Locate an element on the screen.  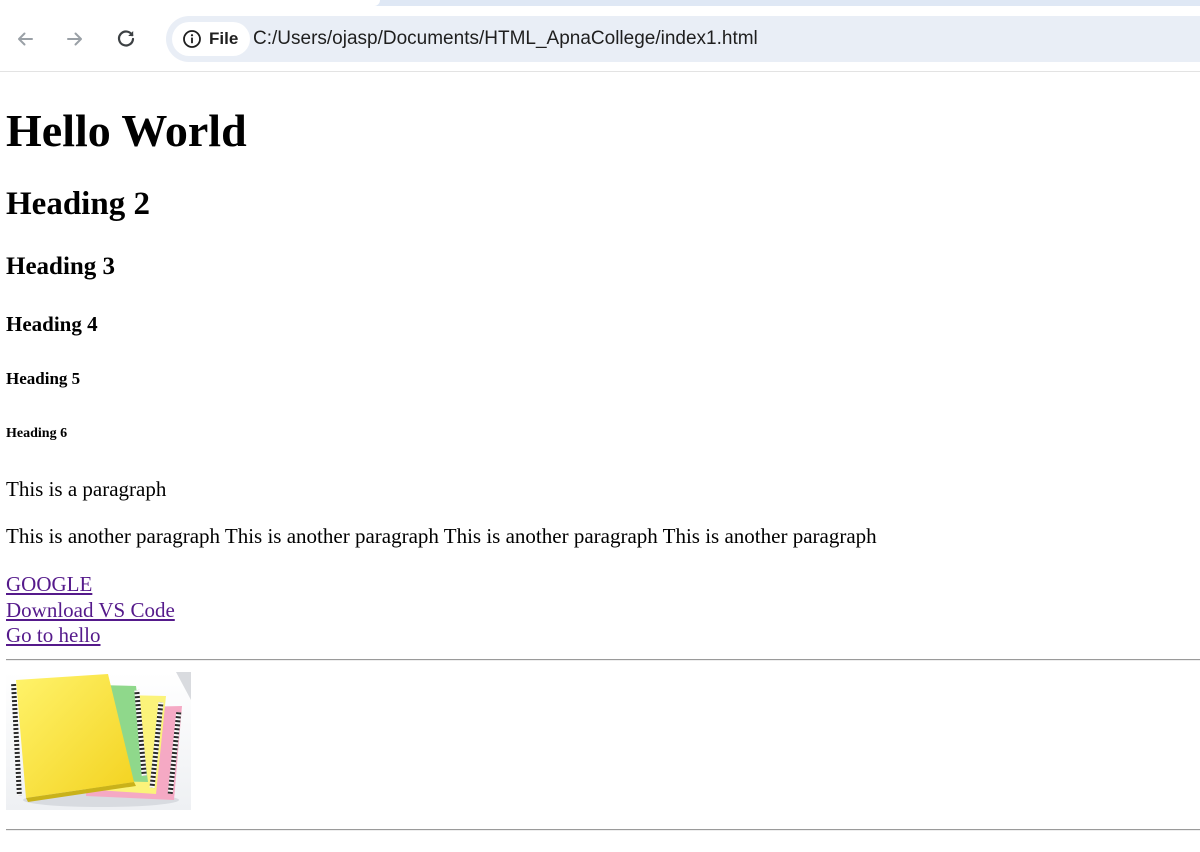
arrow-left-icon is located at coordinates (25, 39).